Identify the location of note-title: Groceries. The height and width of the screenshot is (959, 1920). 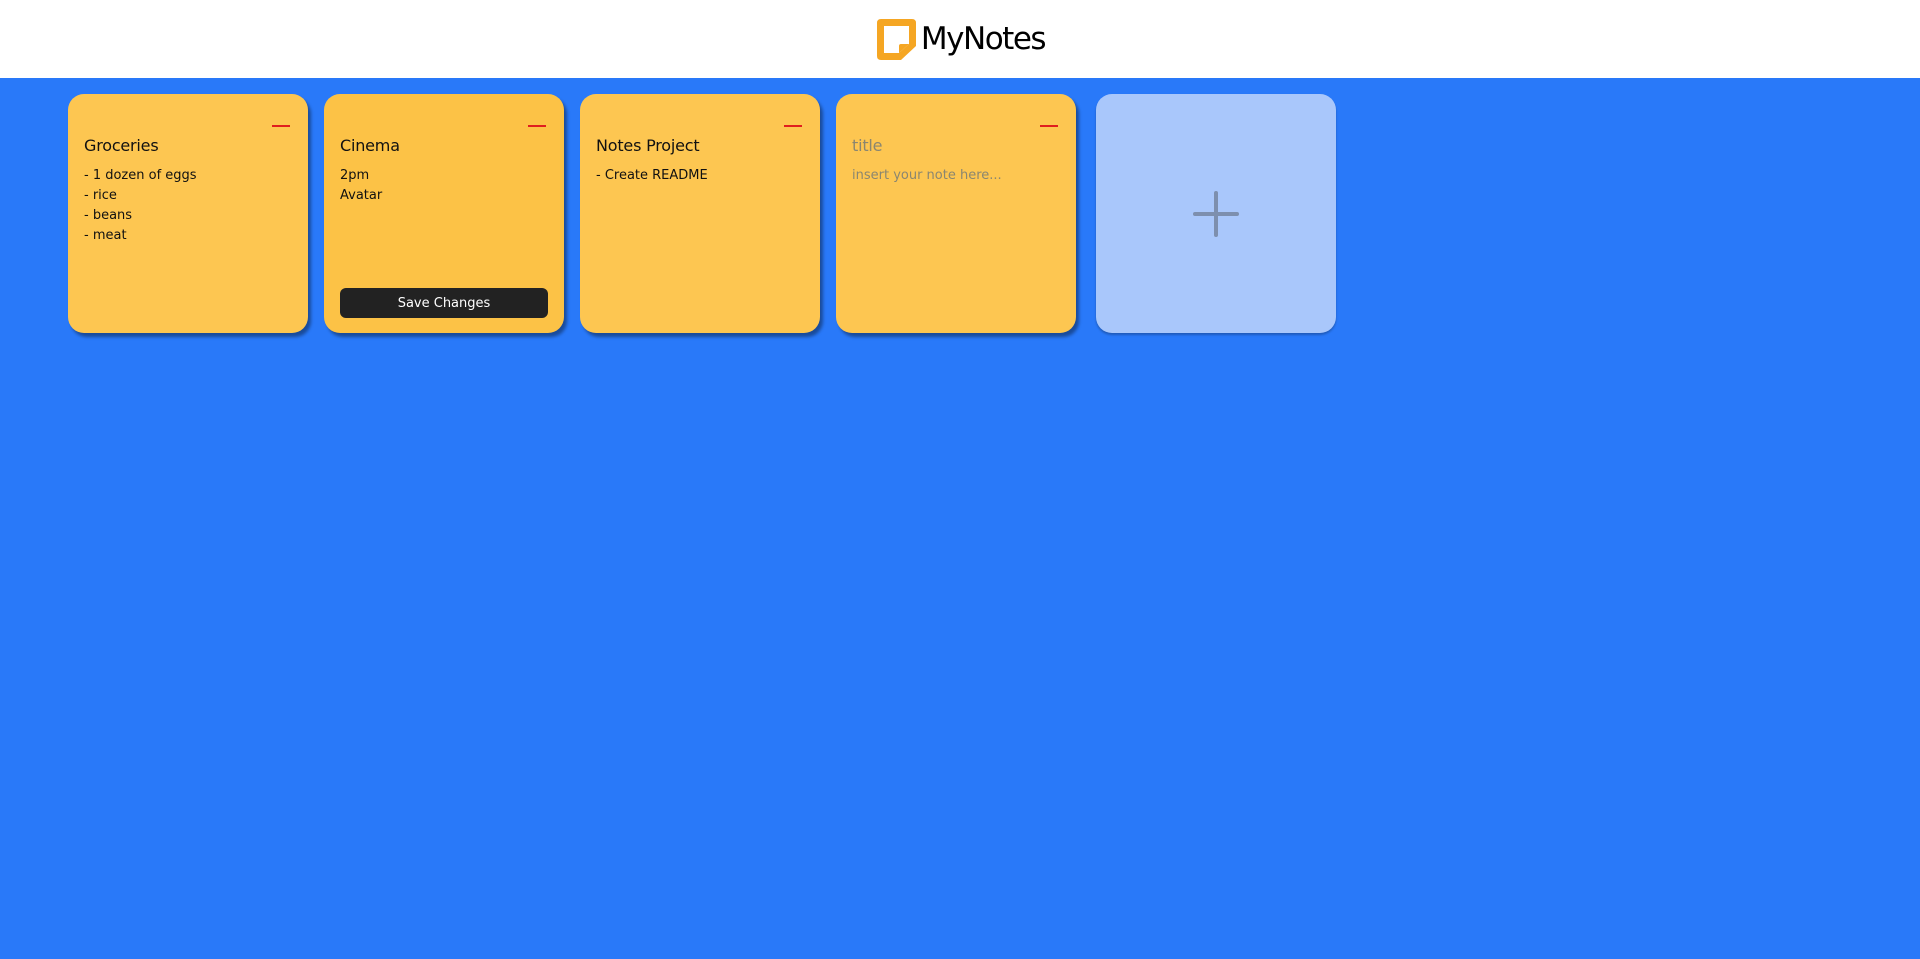
(188, 146).